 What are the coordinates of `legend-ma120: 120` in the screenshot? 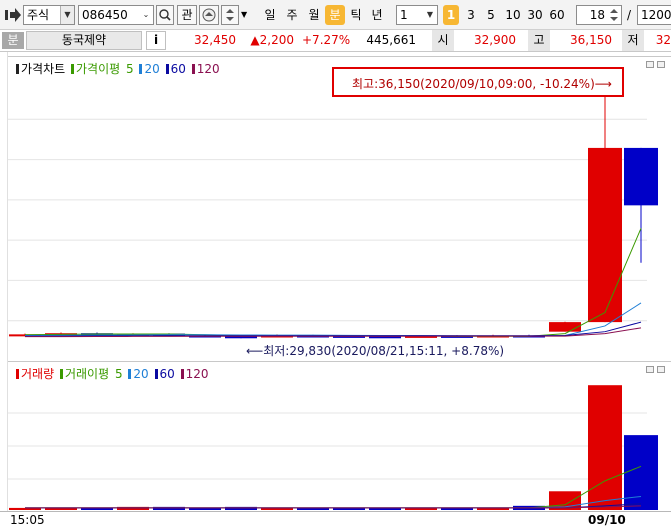 It's located at (208, 69).